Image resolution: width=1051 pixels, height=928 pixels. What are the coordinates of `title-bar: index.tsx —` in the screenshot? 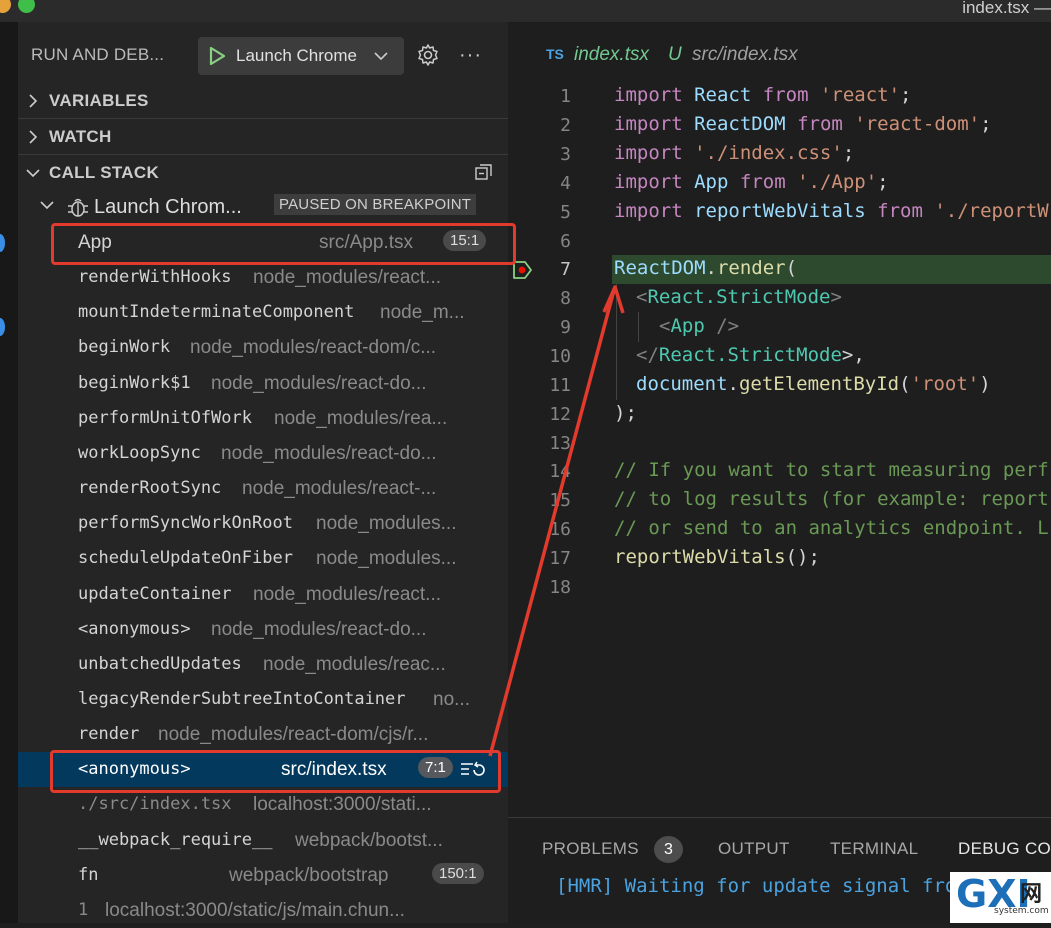 It's located at (525, 11).